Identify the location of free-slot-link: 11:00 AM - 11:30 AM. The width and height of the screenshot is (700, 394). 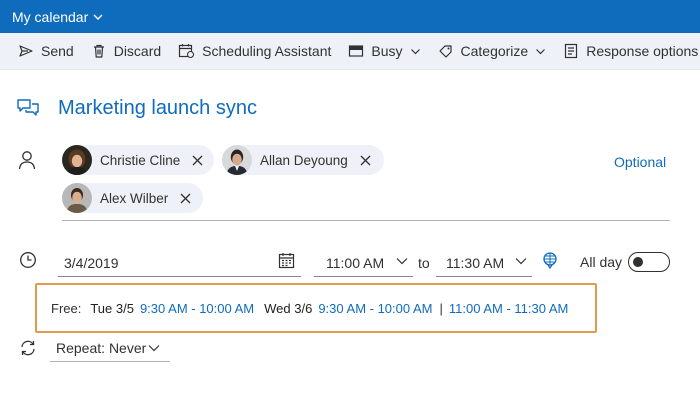
(508, 308).